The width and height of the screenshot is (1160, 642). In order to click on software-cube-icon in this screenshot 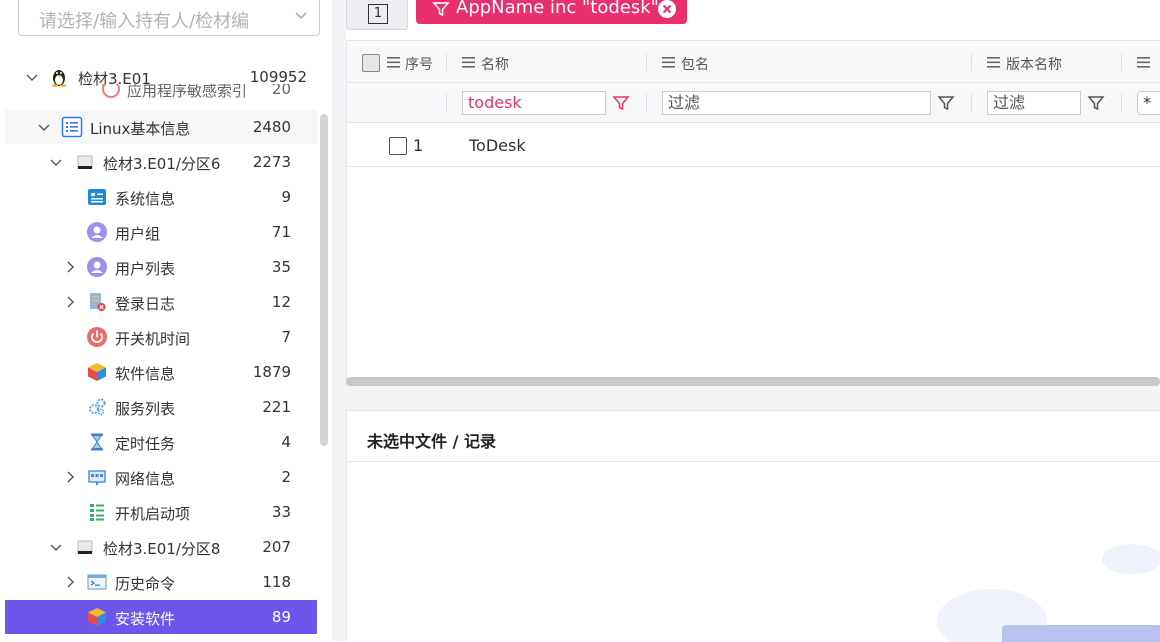, I will do `click(97, 372)`.